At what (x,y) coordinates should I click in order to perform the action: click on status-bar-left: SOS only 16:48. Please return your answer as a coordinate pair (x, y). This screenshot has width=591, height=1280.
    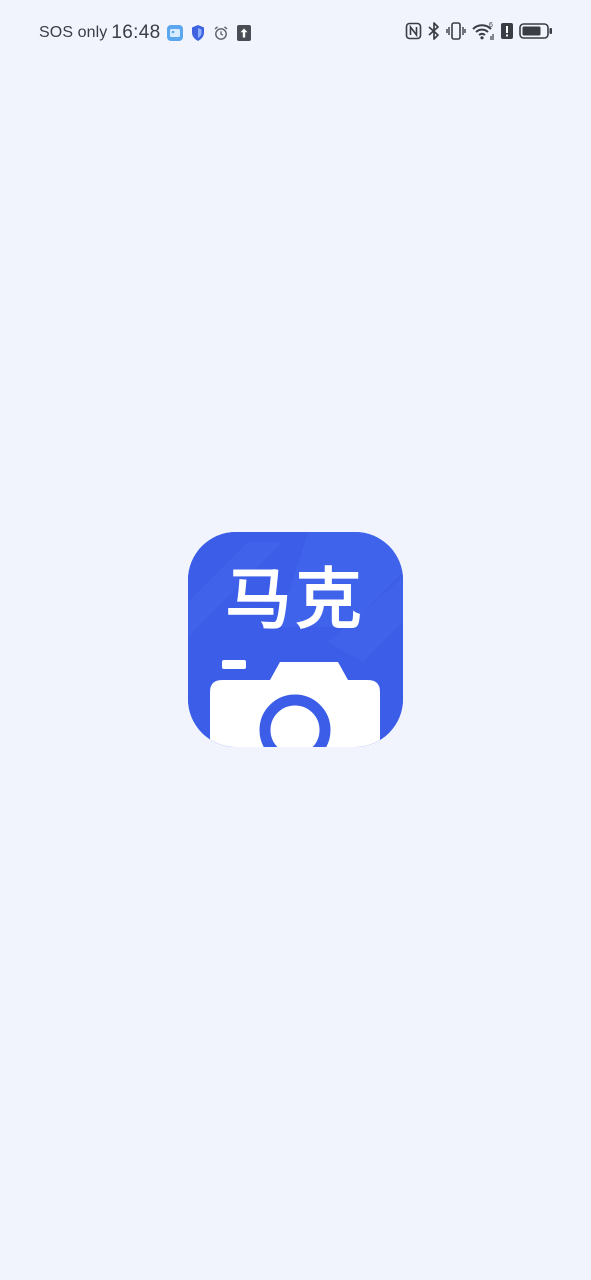
    Looking at the image, I should click on (148, 33).